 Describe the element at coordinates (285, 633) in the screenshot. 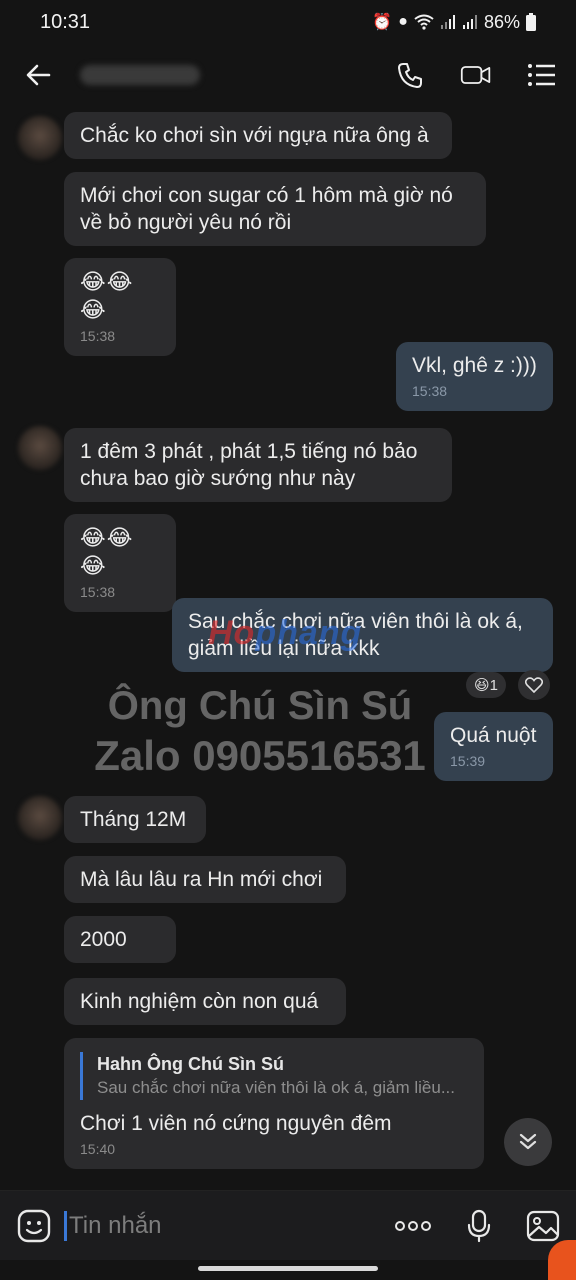

I see `watermark-logo: Hophang` at that location.